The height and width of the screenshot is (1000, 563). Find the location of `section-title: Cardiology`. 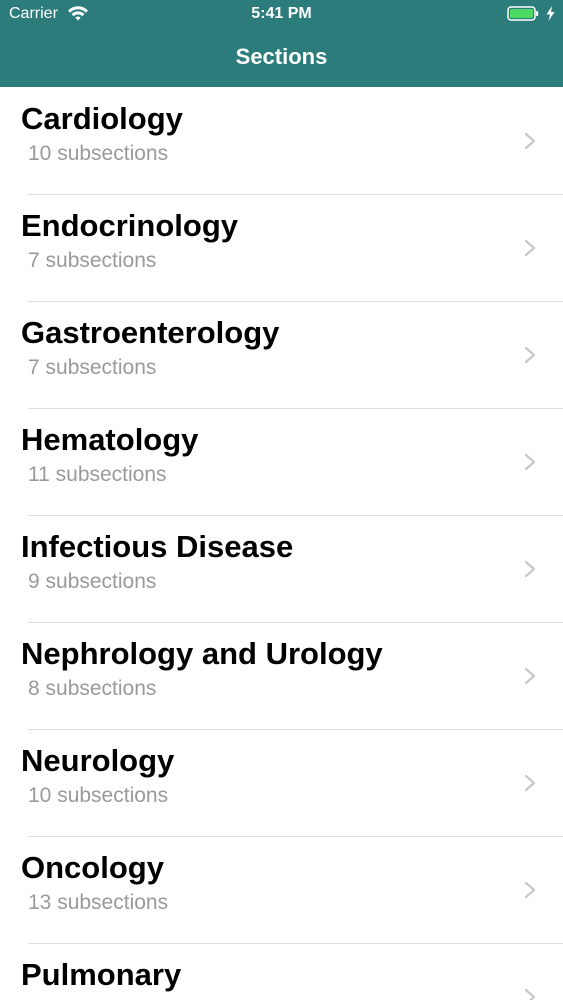

section-title: Cardiology is located at coordinates (102, 118).